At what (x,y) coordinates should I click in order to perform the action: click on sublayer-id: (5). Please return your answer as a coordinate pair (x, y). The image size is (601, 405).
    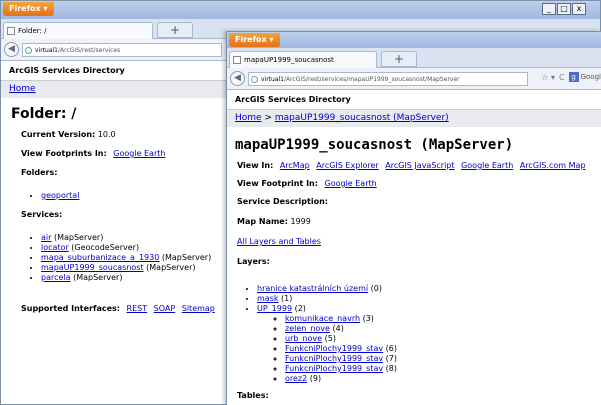
    Looking at the image, I should click on (330, 338).